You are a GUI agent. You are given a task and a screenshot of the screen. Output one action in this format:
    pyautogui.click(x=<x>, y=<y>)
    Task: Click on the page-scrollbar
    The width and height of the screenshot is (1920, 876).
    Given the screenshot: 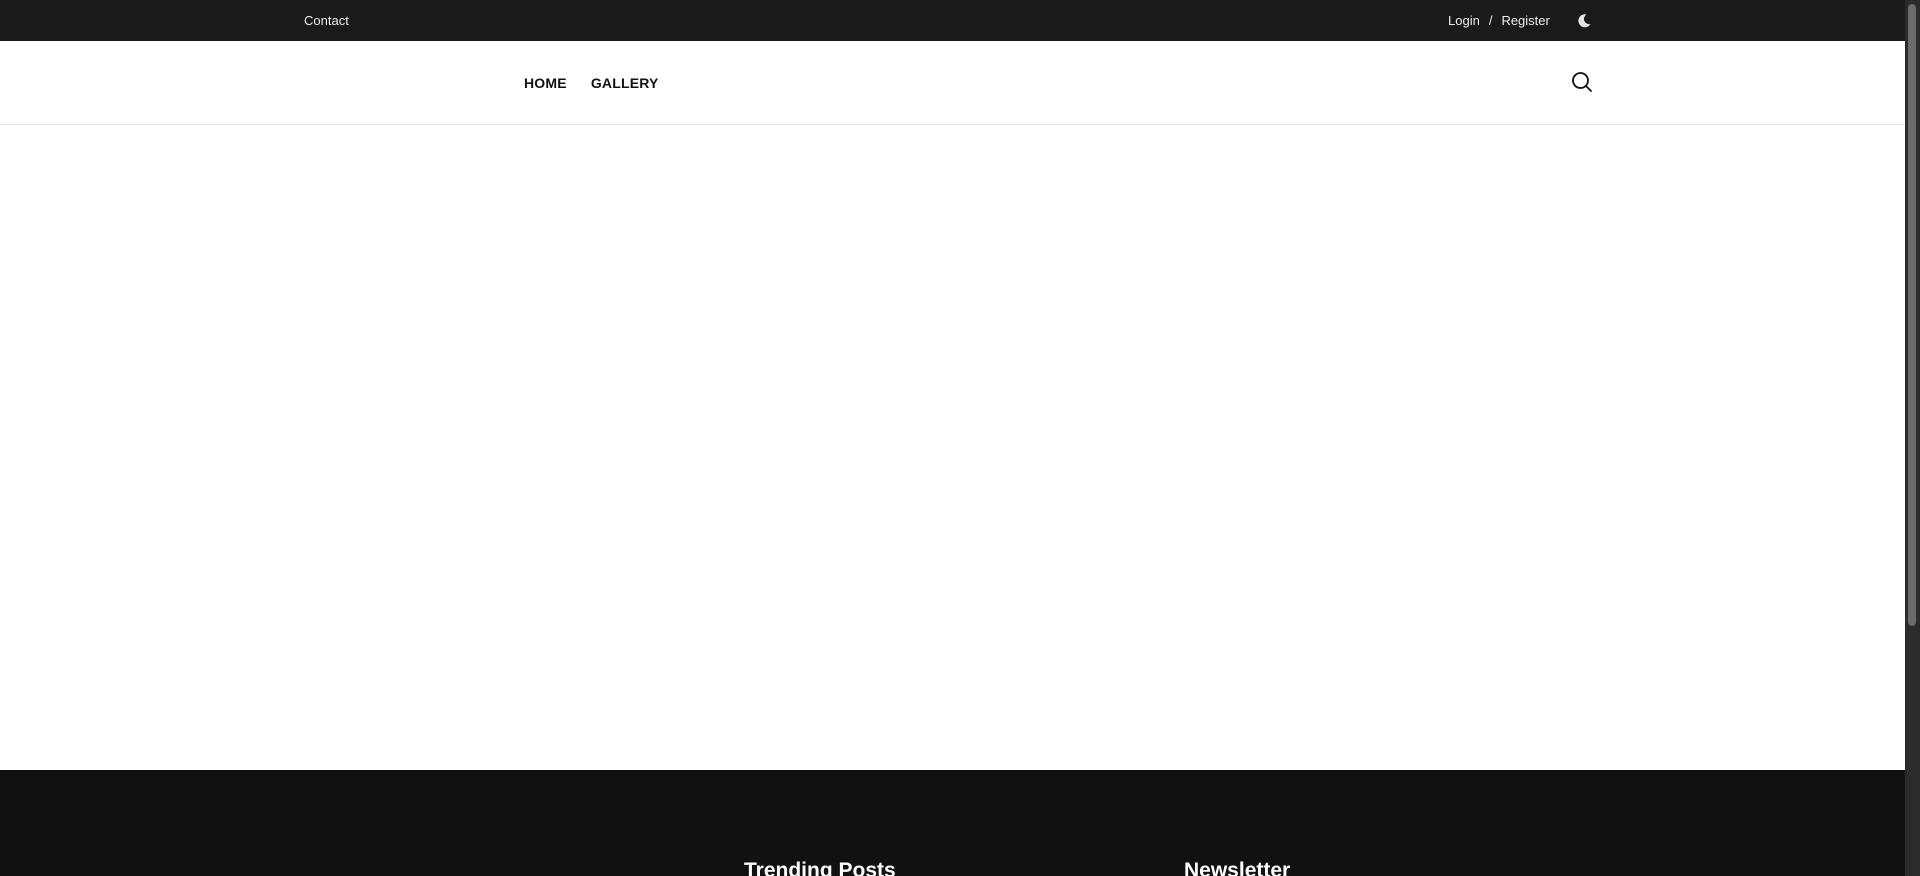 What is the action you would take?
    pyautogui.click(x=1912, y=438)
    